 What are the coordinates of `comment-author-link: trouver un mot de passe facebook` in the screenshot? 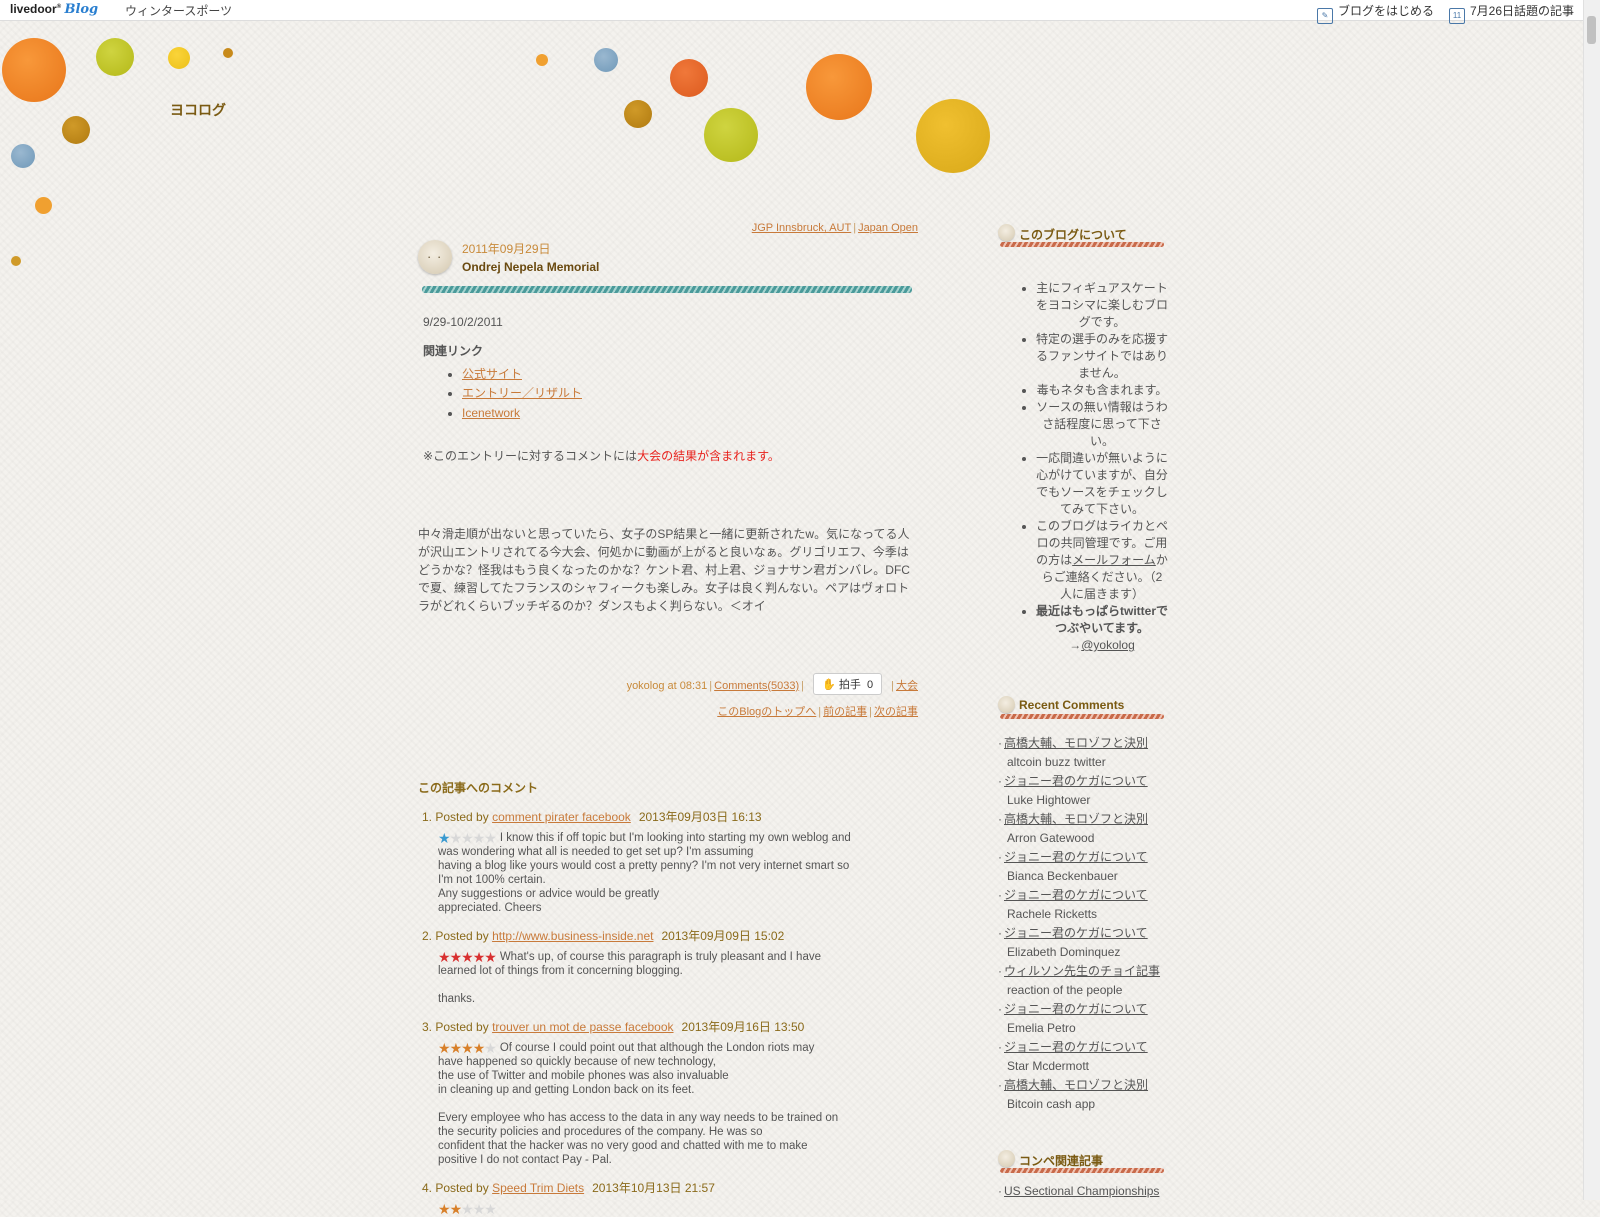 It's located at (582, 1027).